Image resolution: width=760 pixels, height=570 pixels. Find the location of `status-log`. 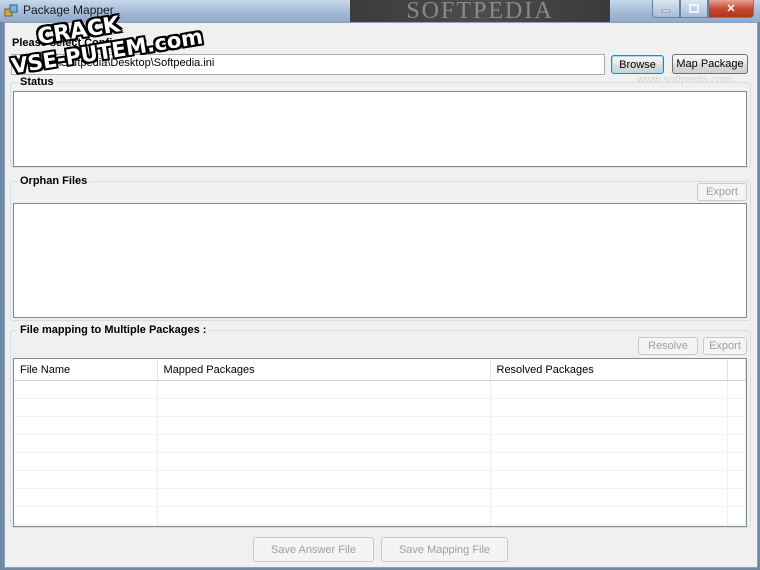

status-log is located at coordinates (380, 129).